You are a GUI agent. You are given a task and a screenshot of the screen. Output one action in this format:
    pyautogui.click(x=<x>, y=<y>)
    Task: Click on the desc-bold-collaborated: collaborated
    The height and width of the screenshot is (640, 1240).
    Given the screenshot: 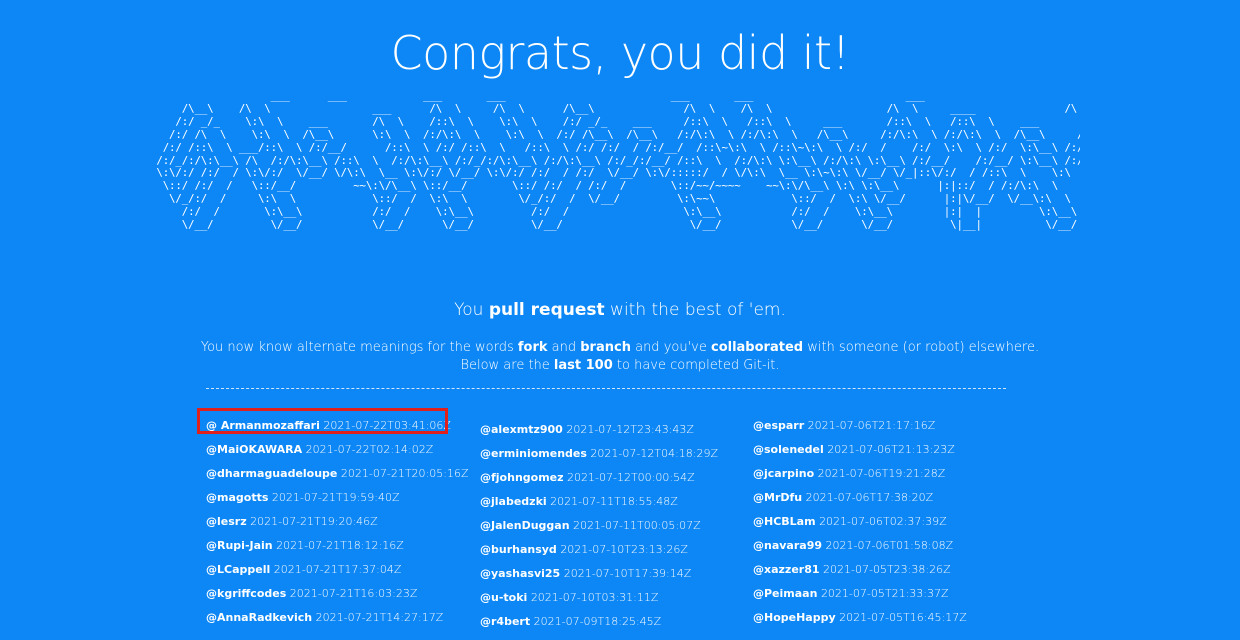 What is the action you would take?
    pyautogui.click(x=757, y=347)
    